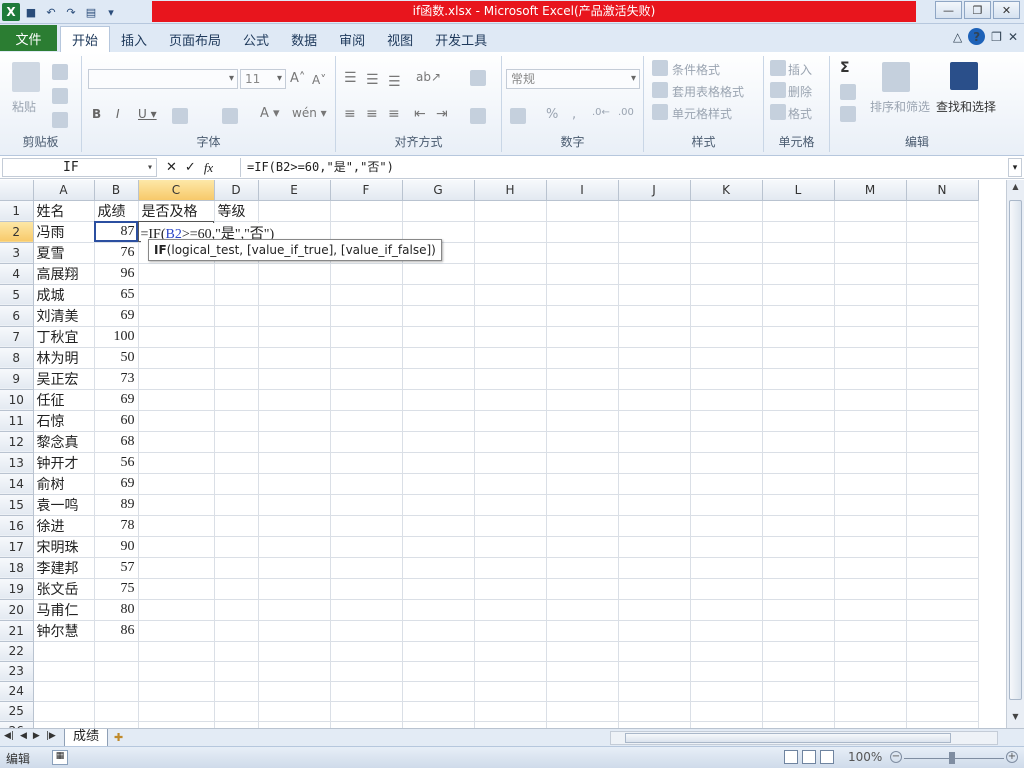 This screenshot has height=768, width=1024. I want to click on row-header: 23, so click(17, 671).